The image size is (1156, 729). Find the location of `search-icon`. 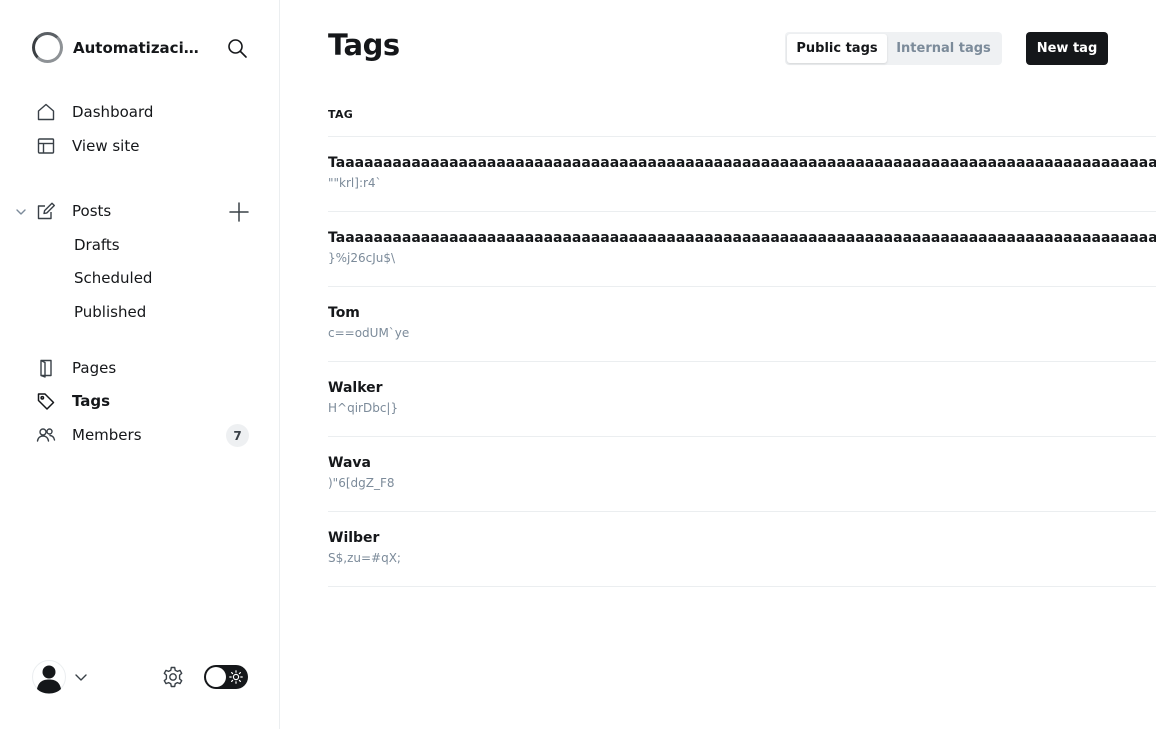

search-icon is located at coordinates (237, 48).